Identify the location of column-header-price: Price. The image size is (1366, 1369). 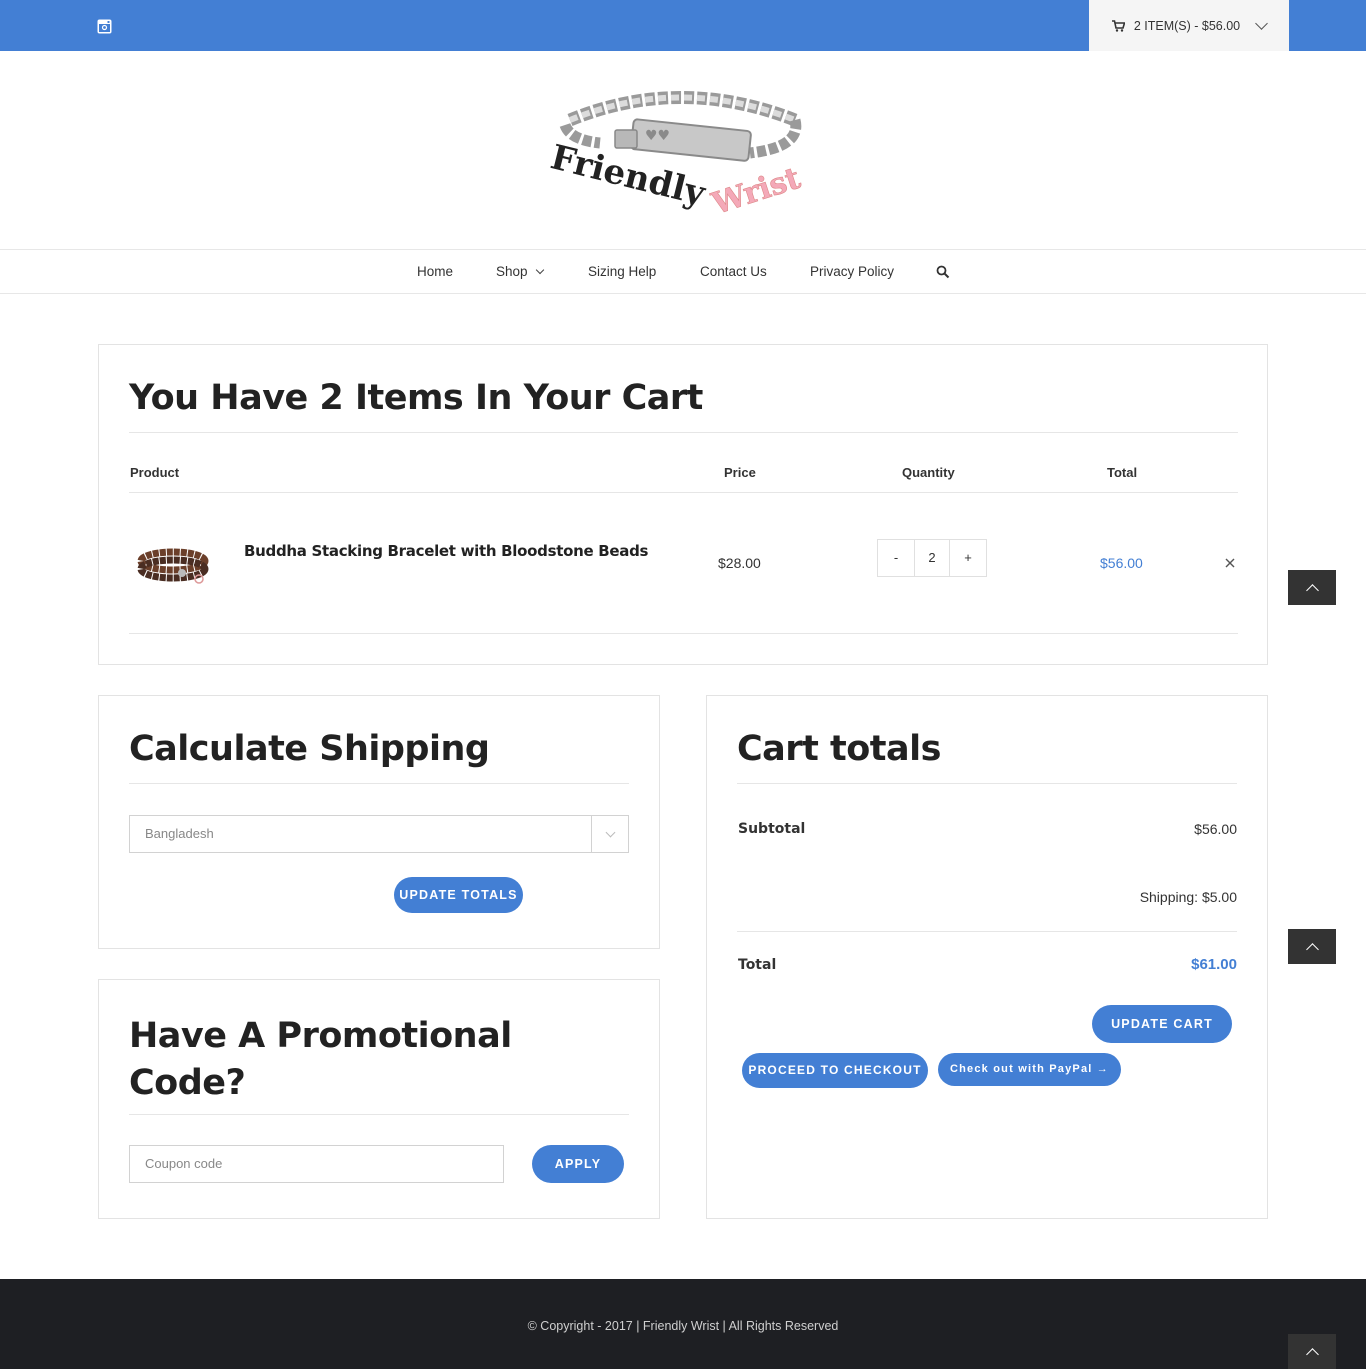
(740, 472).